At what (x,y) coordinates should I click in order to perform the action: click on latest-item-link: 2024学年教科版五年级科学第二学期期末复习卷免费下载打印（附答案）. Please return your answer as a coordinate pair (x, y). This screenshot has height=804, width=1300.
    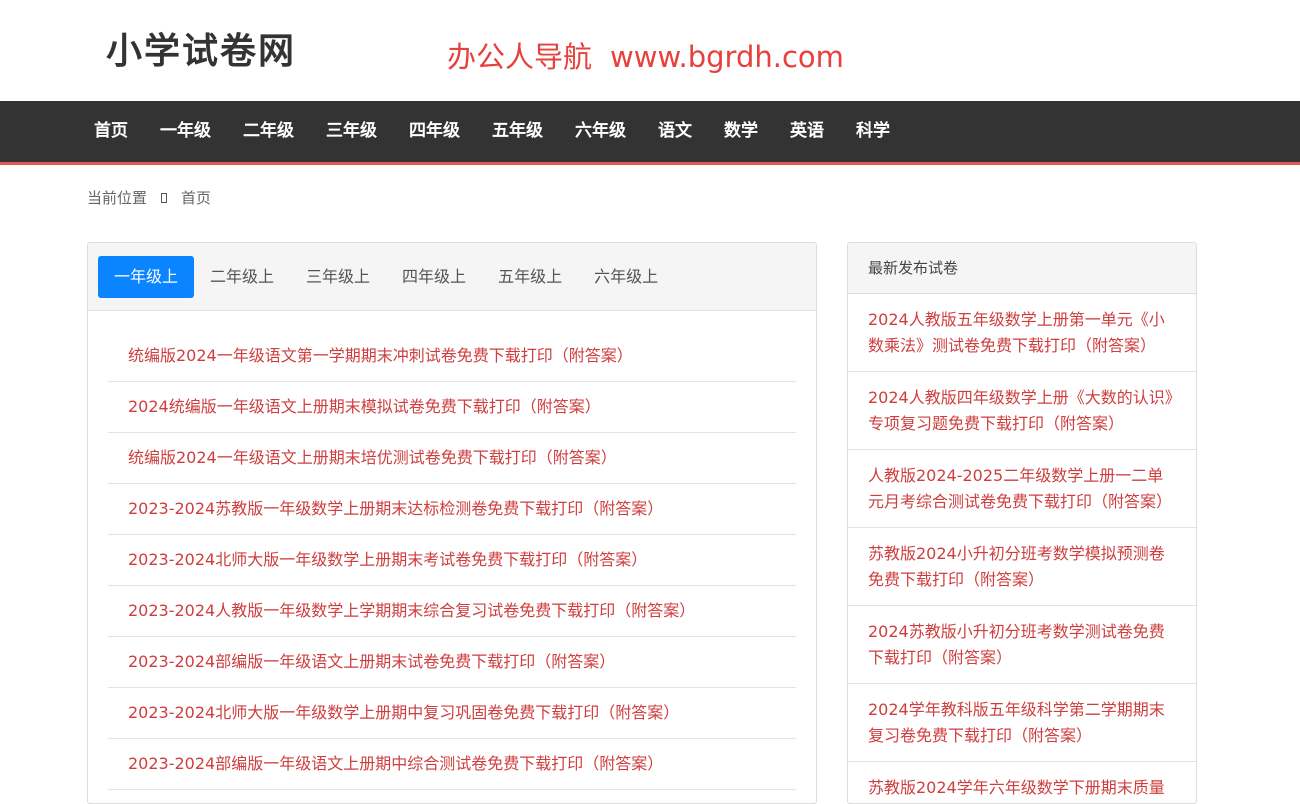
    Looking at the image, I should click on (1022, 723).